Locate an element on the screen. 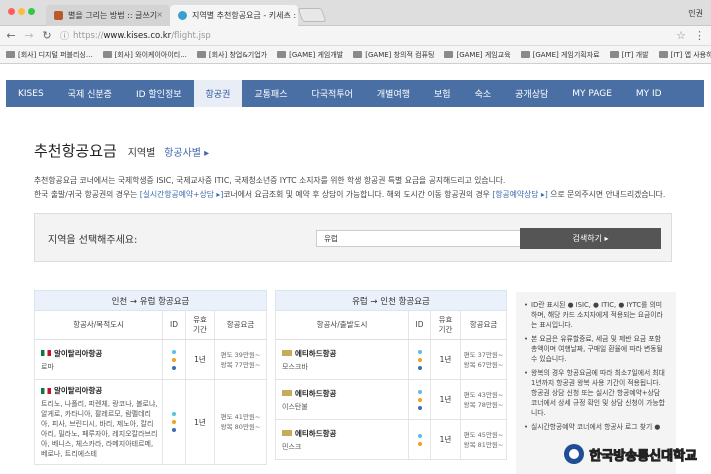 The width and height of the screenshot is (711, 474). bookmark-label: [GAME] 게임기획자료 is located at coordinates (566, 54).